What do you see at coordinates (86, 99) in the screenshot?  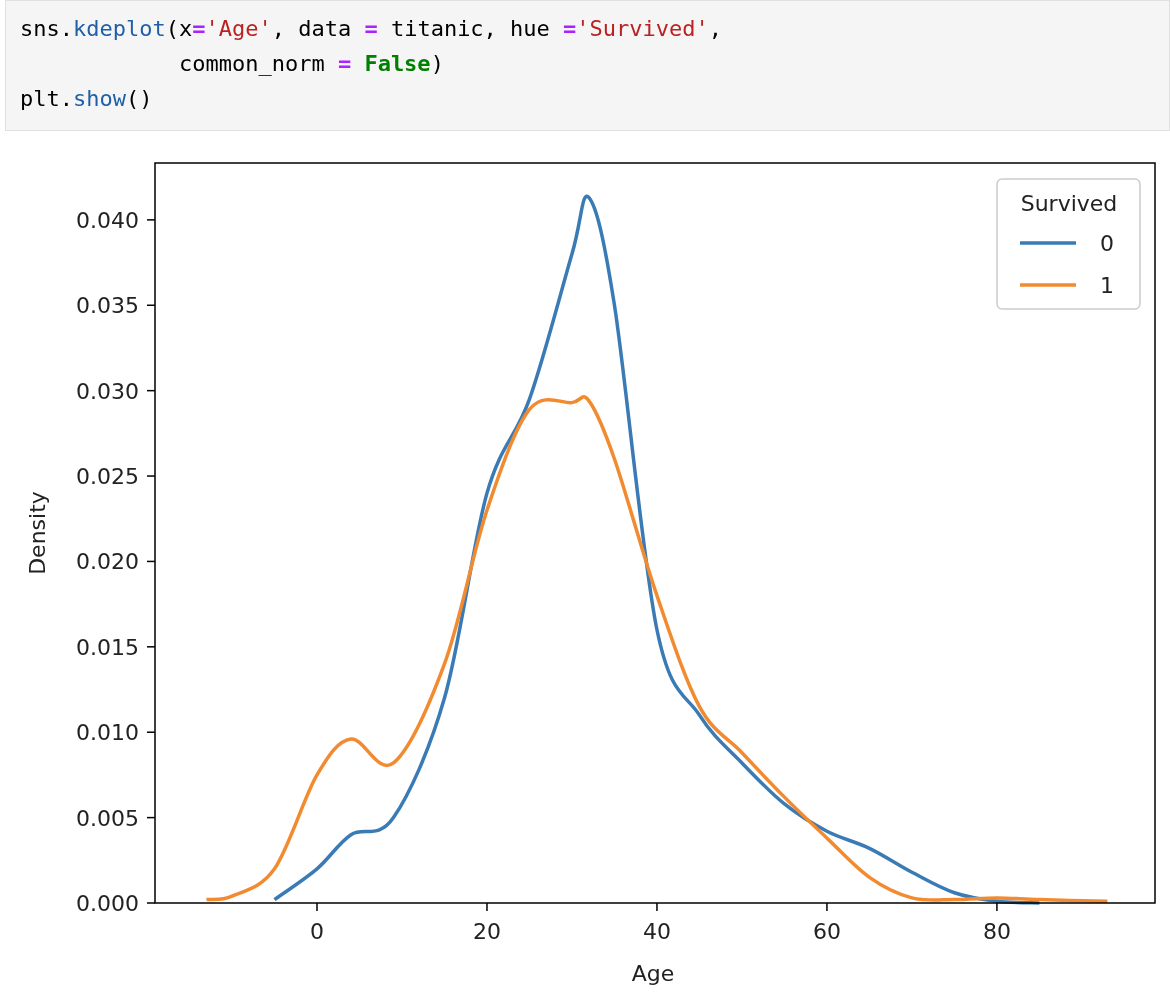 I see `code-line: plt.show()` at bounding box center [86, 99].